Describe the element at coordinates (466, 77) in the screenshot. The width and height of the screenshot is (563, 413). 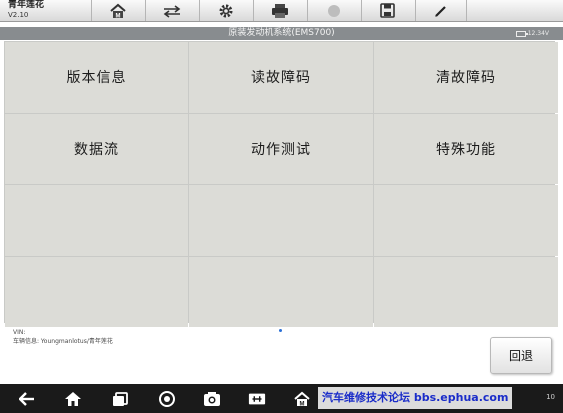
I see `menu-item-clear-codes: 清故障码` at that location.